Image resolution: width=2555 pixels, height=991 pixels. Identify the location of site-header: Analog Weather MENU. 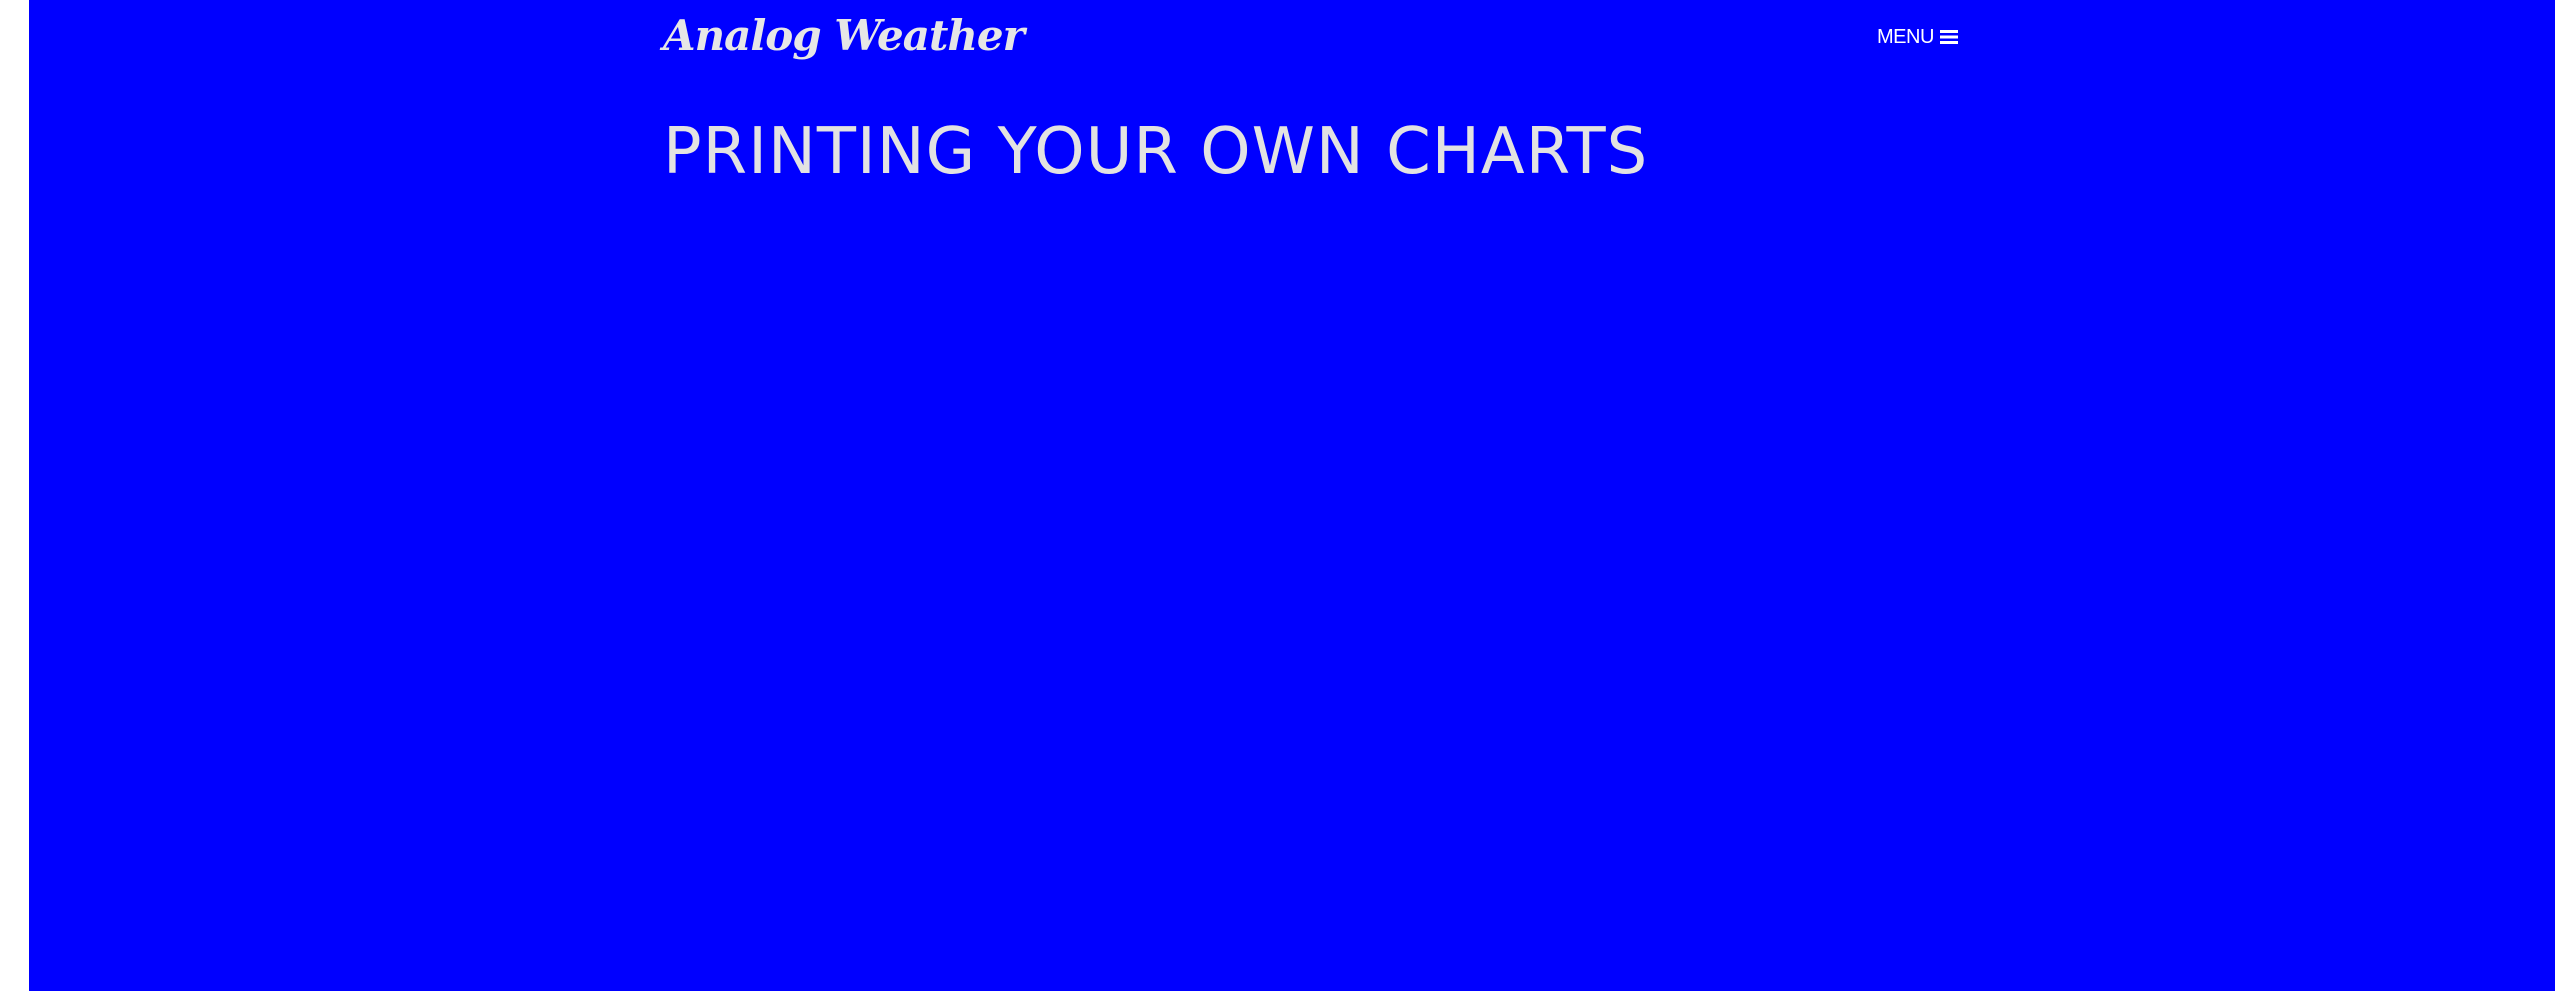
(1292, 40).